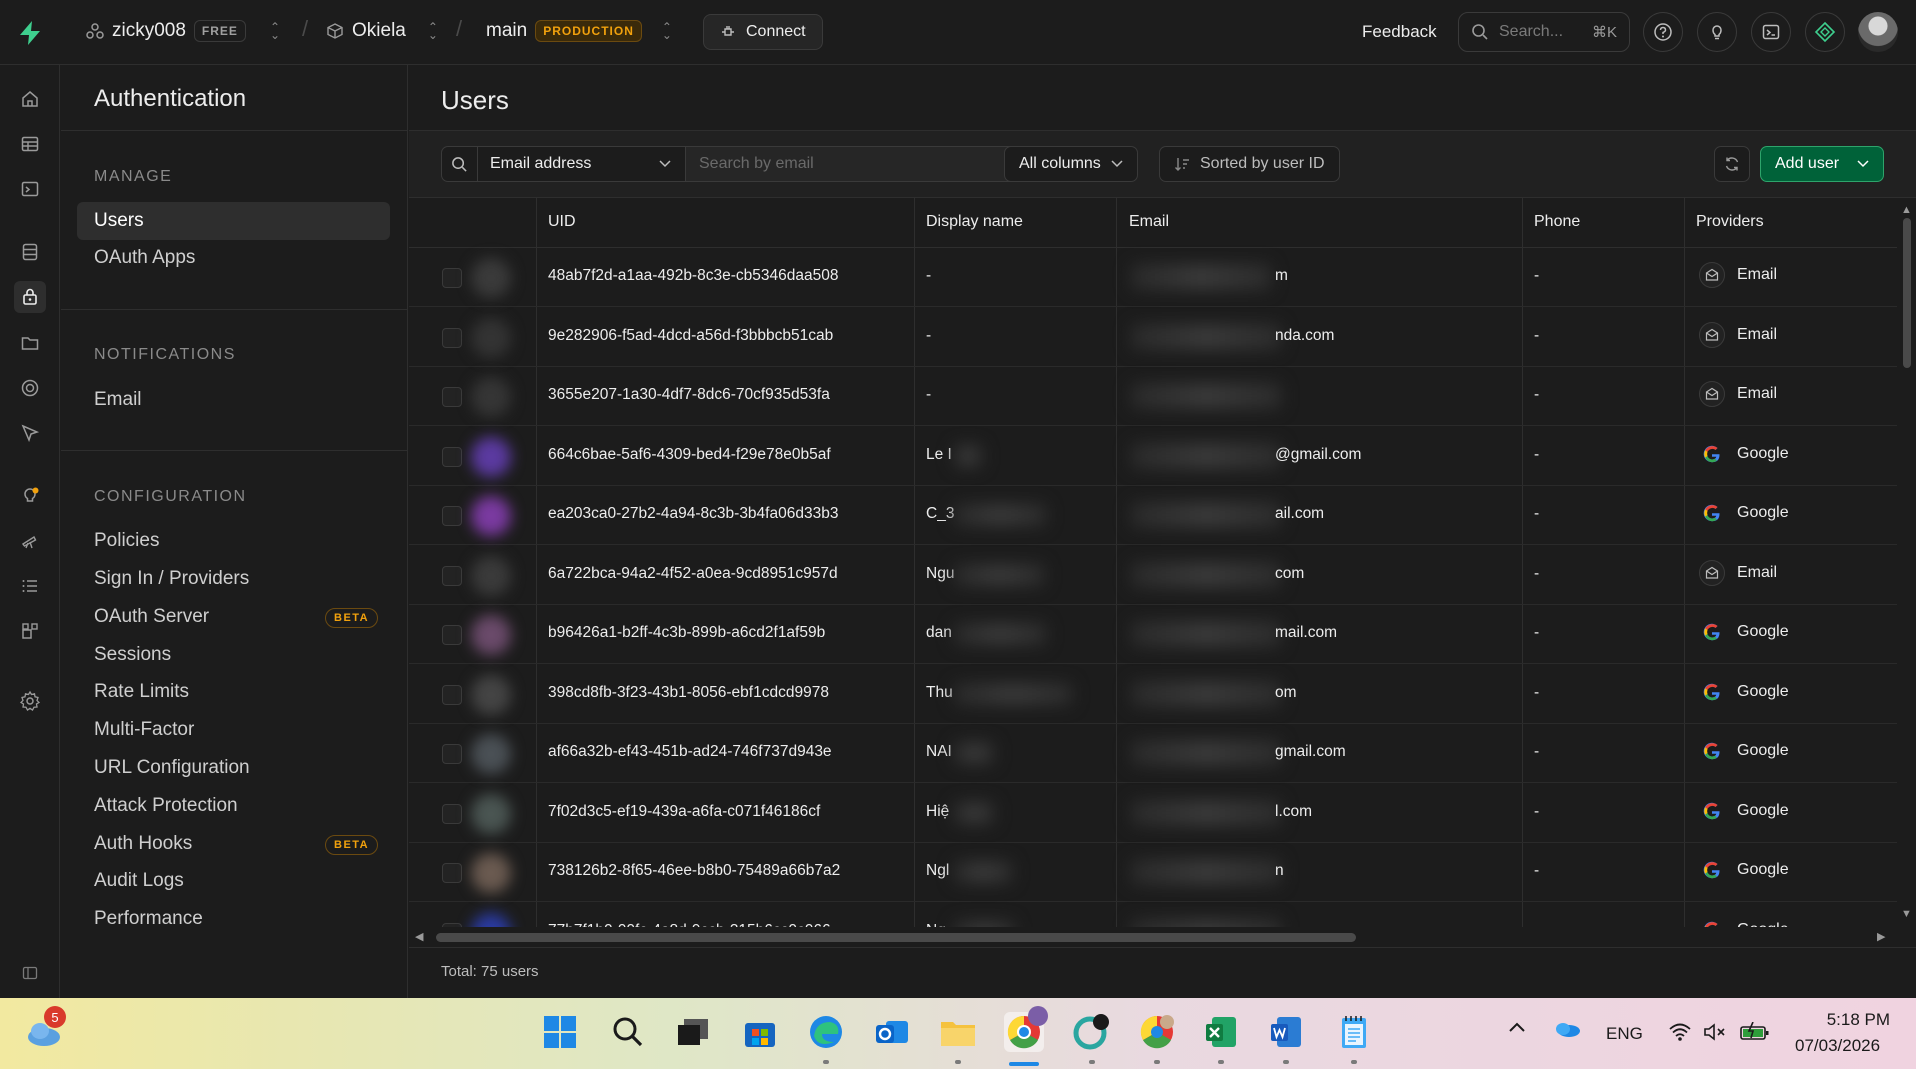 This screenshot has height=1069, width=1916. What do you see at coordinates (1907, 562) in the screenshot?
I see `vertical-scrollbar: ▲ ▼` at bounding box center [1907, 562].